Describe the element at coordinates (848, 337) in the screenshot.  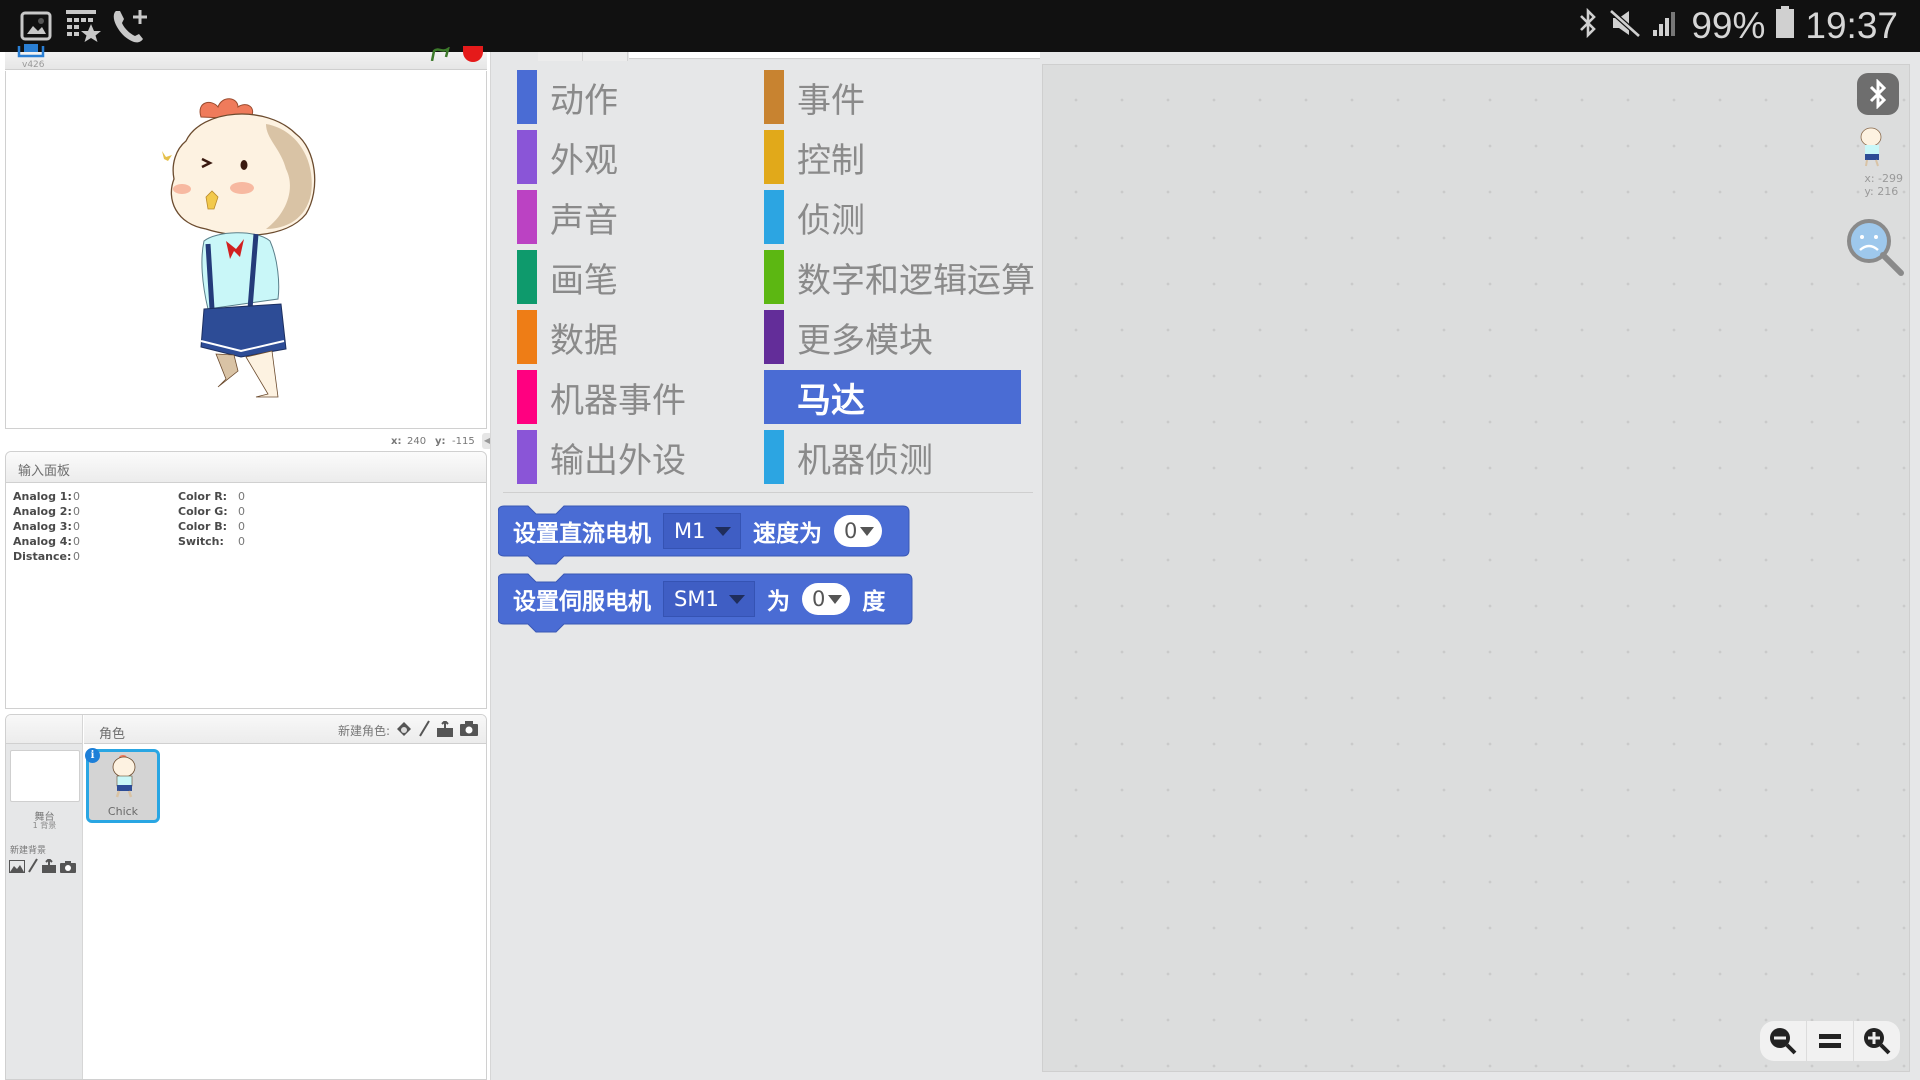
I see `category-11: 更多模块` at that location.